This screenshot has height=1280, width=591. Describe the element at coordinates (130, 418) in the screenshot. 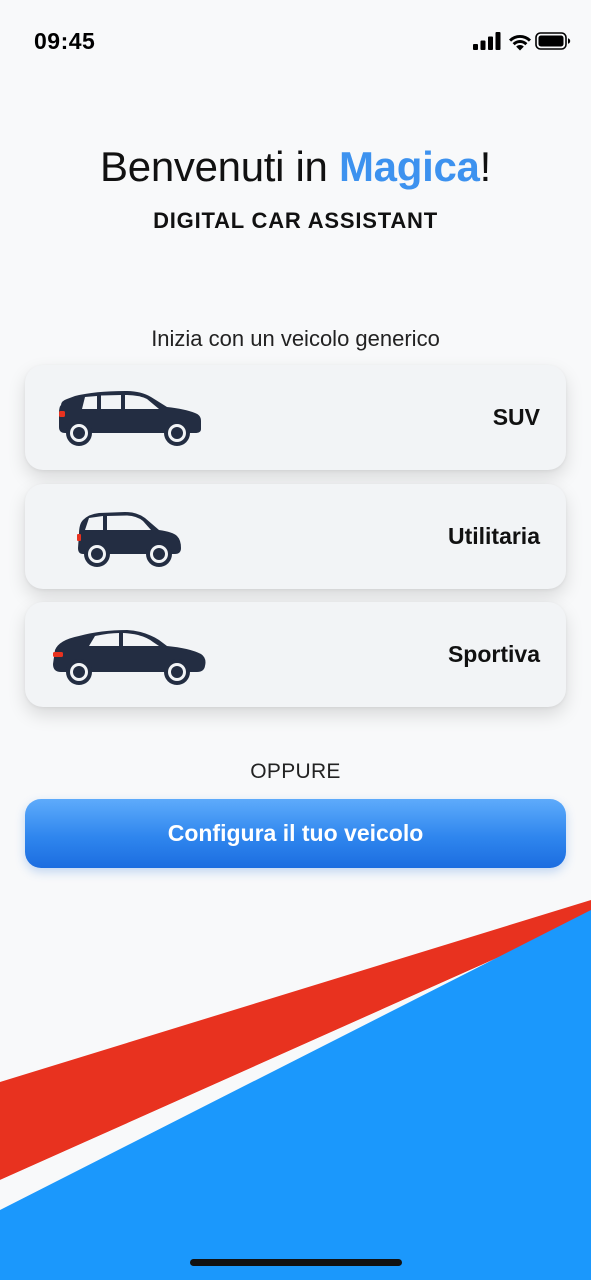

I see `suv-car-icon` at that location.